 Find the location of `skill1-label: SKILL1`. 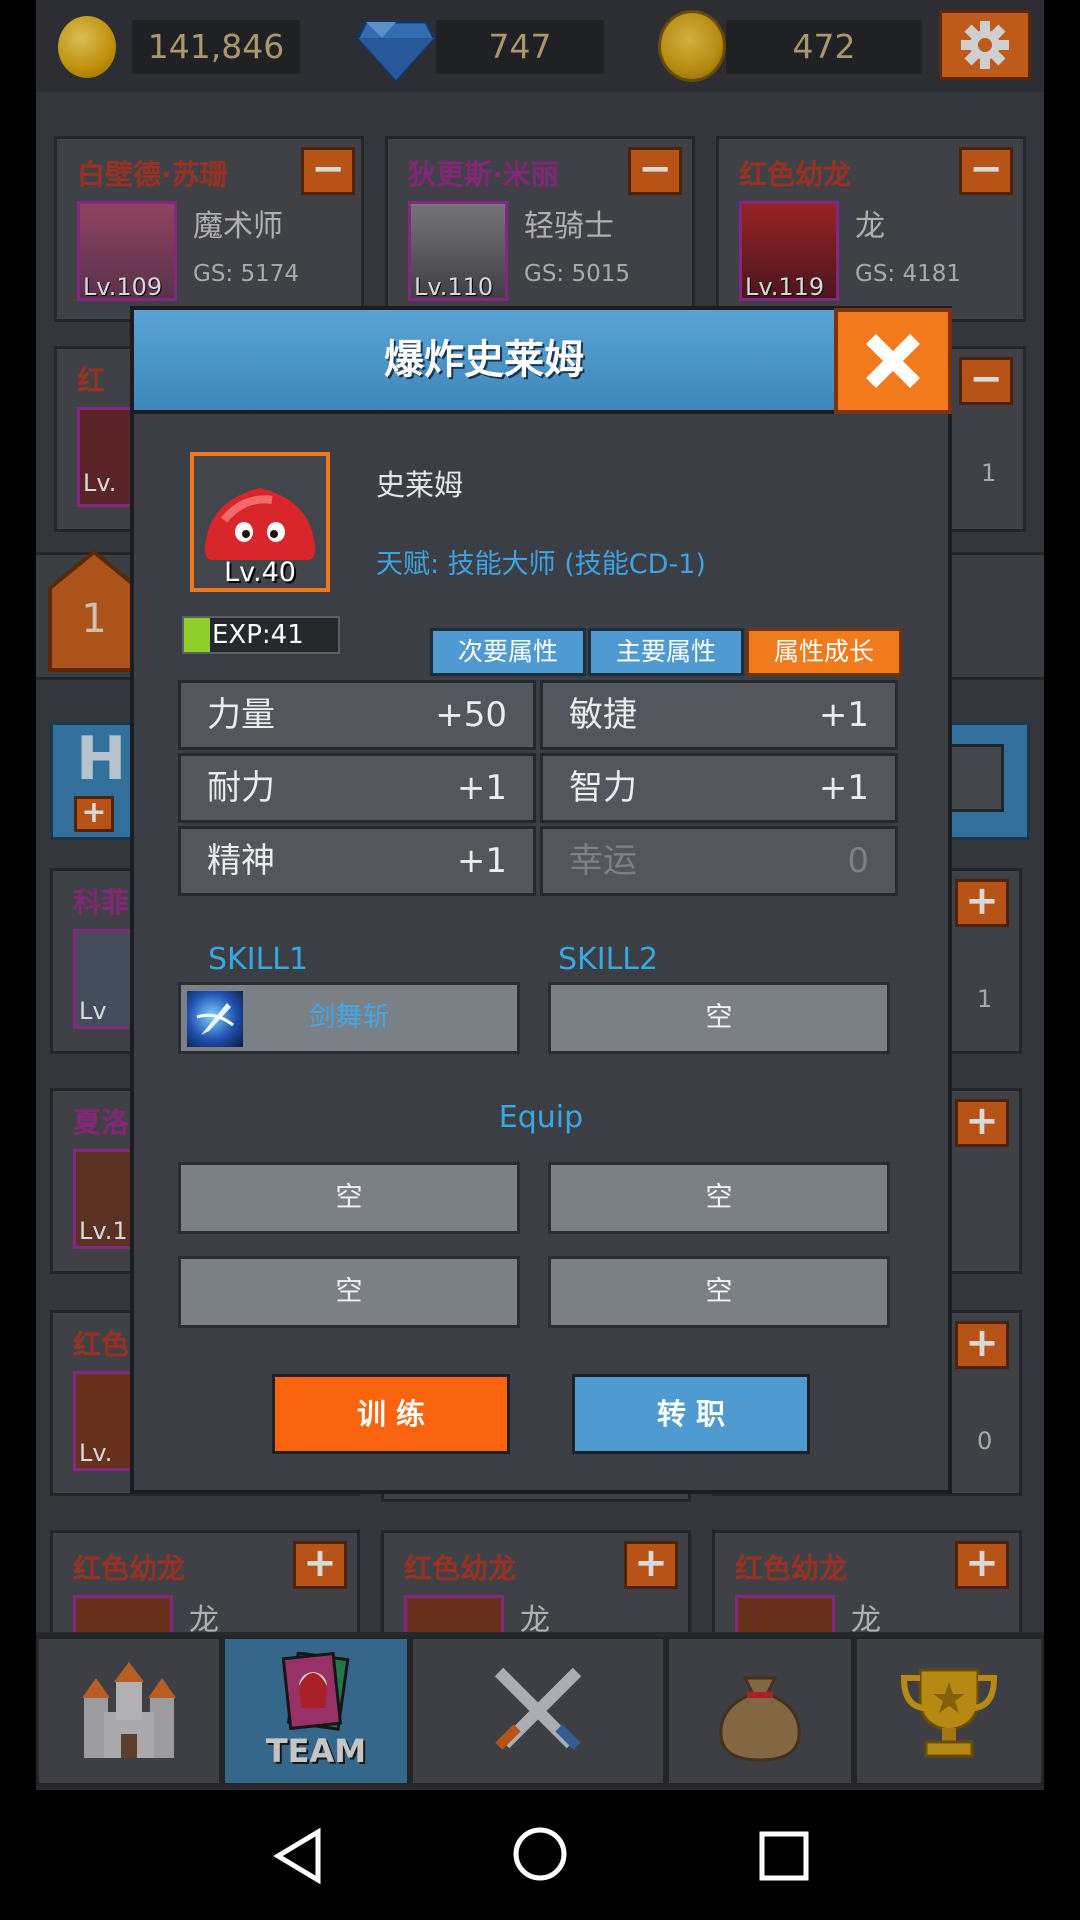

skill1-label: SKILL1 is located at coordinates (258, 959).